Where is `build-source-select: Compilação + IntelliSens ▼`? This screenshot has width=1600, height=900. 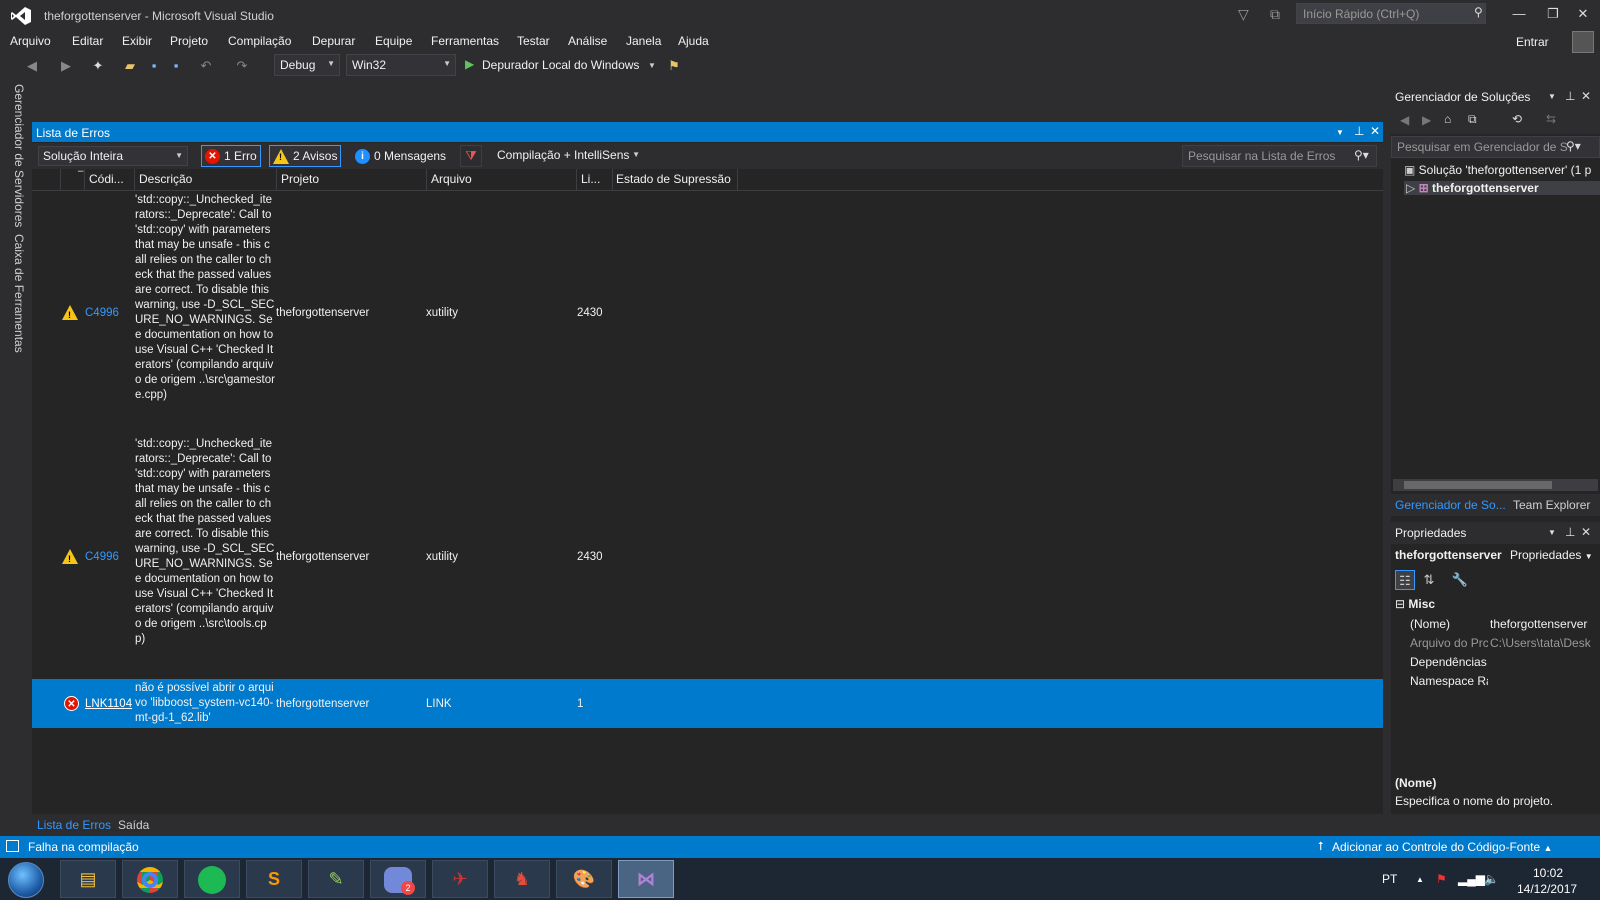
build-source-select: Compilação + IntelliSens ▼ is located at coordinates (569, 156).